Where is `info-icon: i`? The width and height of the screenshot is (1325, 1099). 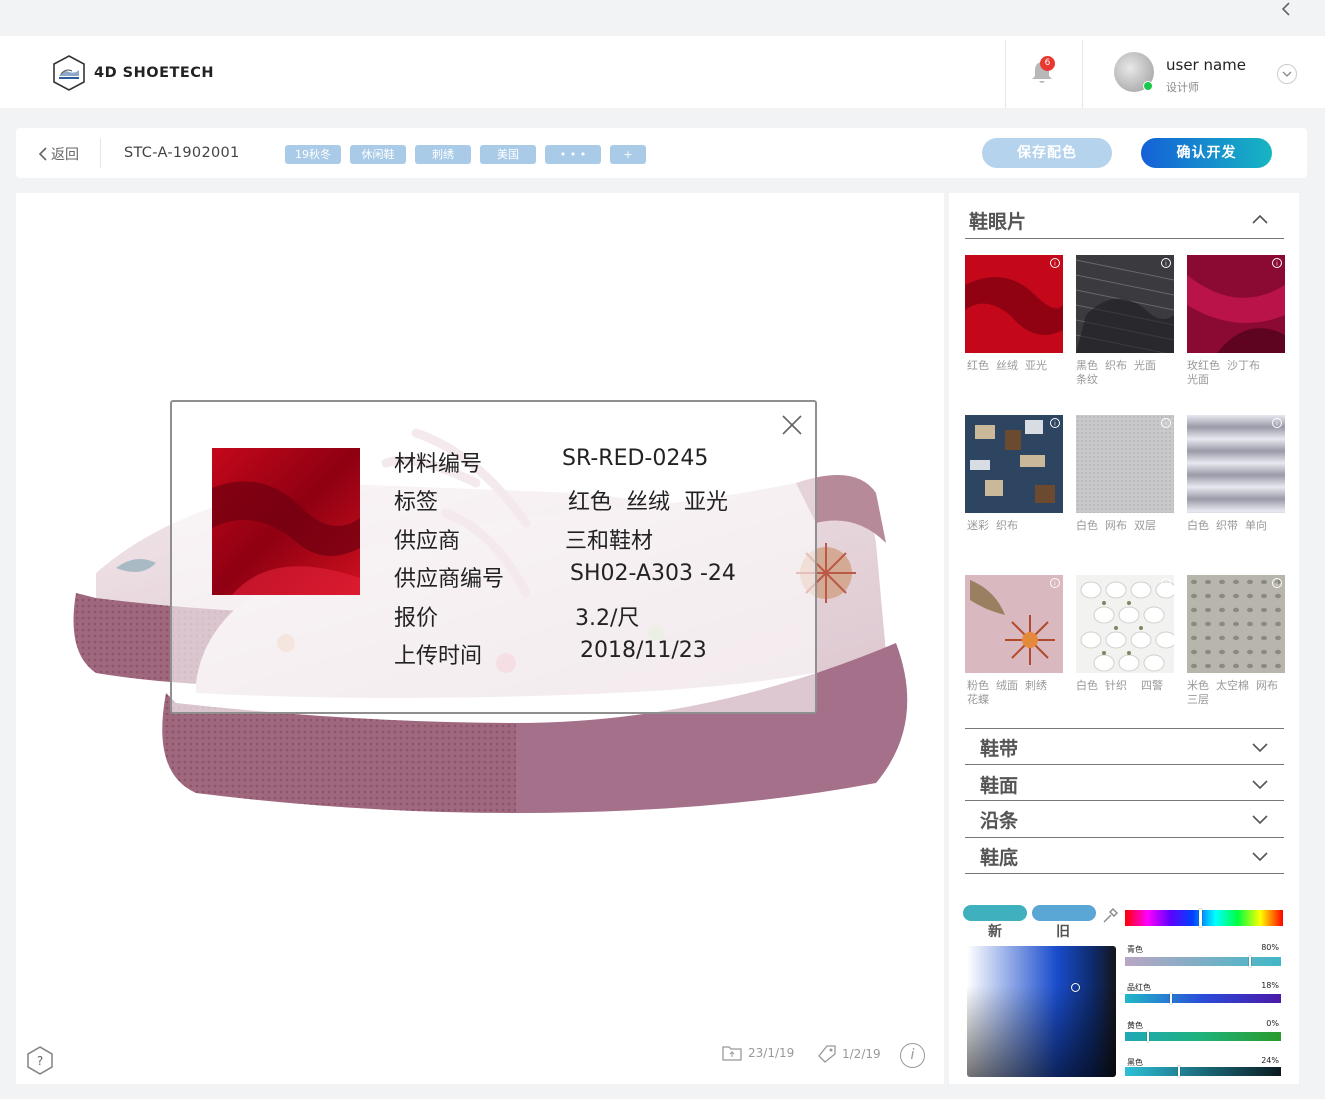 info-icon: i is located at coordinates (912, 1055).